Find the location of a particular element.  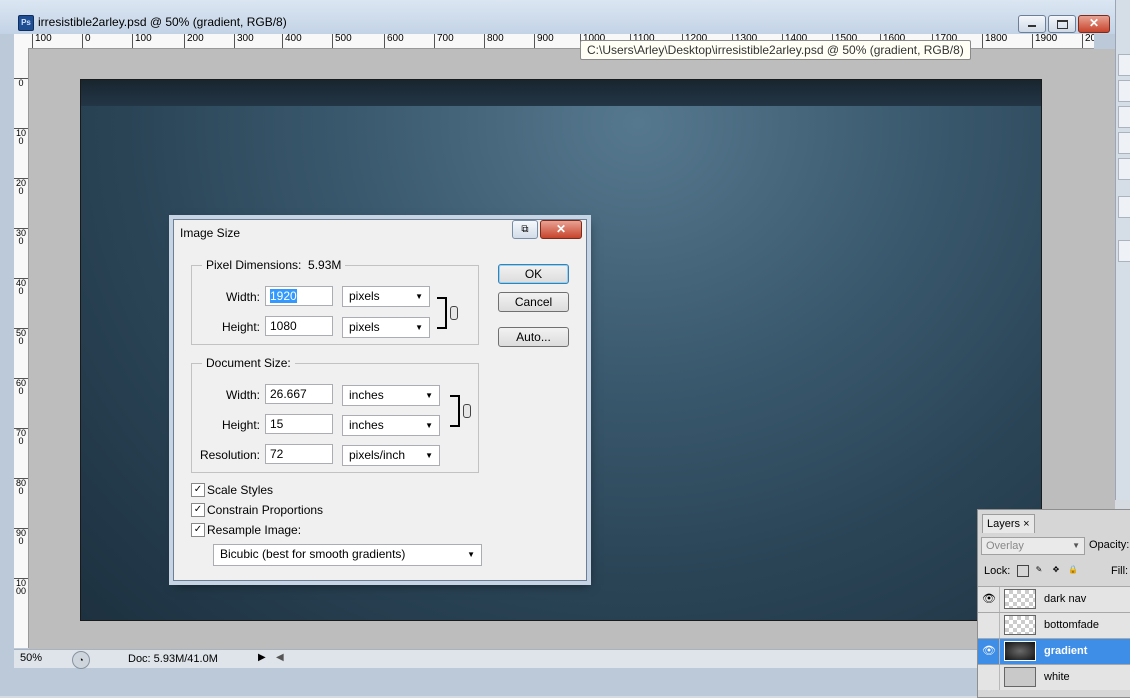

tools-strip is located at coordinates (1122, 250).